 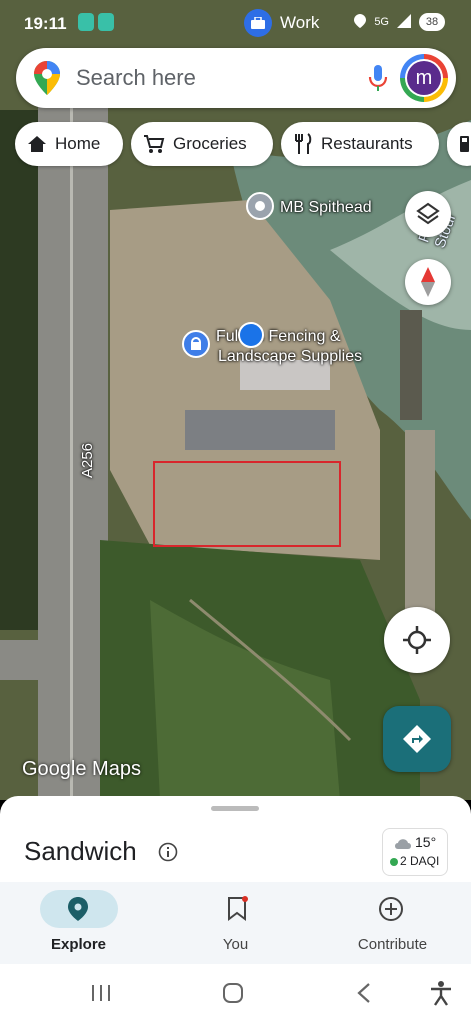 What do you see at coordinates (235, 23) in the screenshot?
I see `status-bar: 19:11 Work 5G 38` at bounding box center [235, 23].